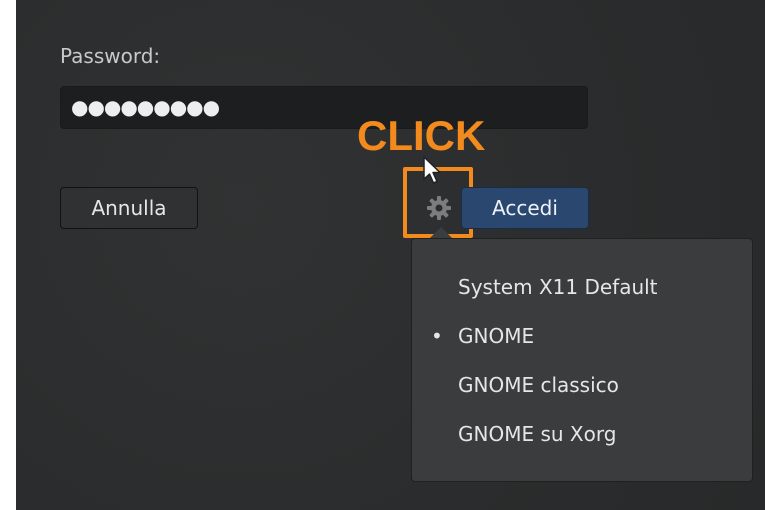 This screenshot has height=510, width=765. Describe the element at coordinates (110, 56) in the screenshot. I see `password-label: Password:` at that location.